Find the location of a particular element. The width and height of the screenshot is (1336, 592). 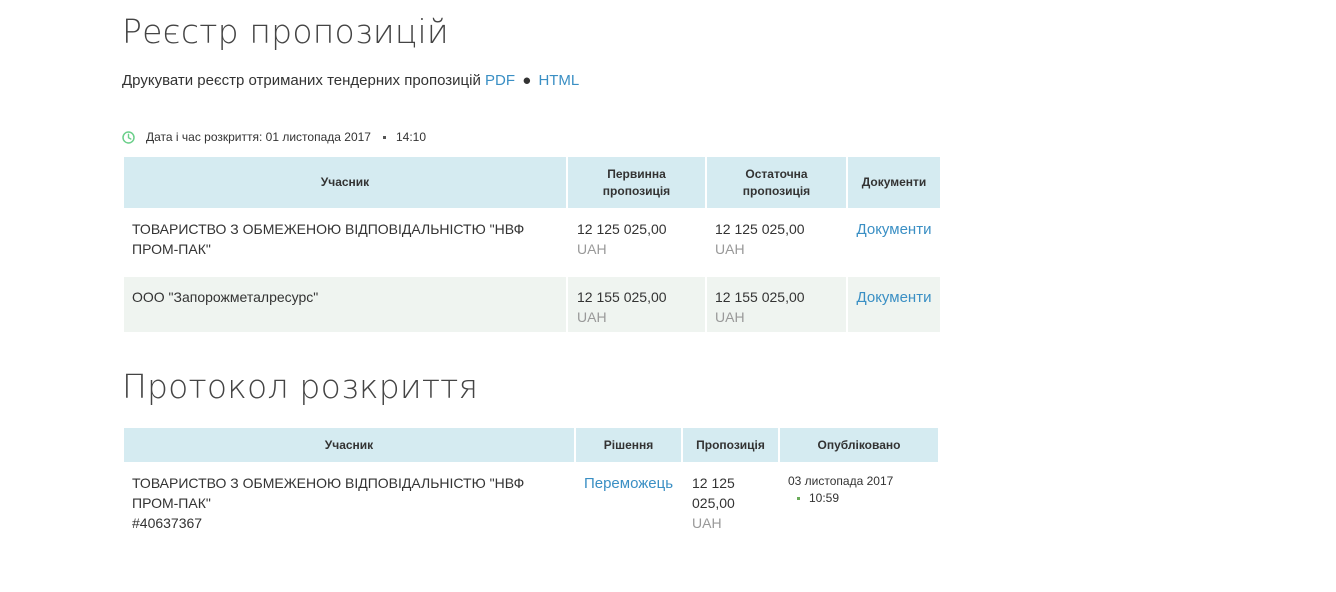

print-html-link: HTML is located at coordinates (558, 80).